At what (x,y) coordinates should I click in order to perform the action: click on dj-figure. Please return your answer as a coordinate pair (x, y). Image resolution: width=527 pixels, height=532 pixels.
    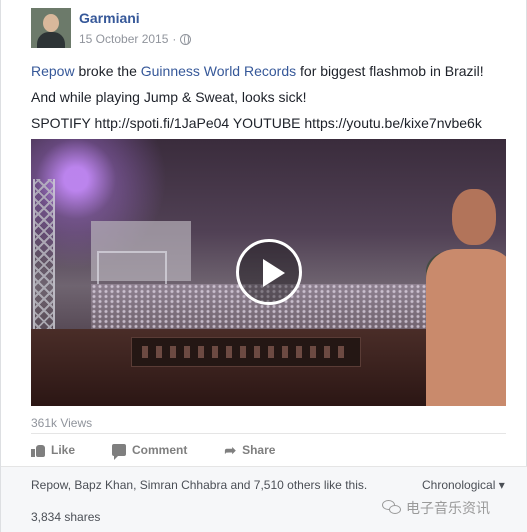
    Looking at the image, I should click on (456, 297).